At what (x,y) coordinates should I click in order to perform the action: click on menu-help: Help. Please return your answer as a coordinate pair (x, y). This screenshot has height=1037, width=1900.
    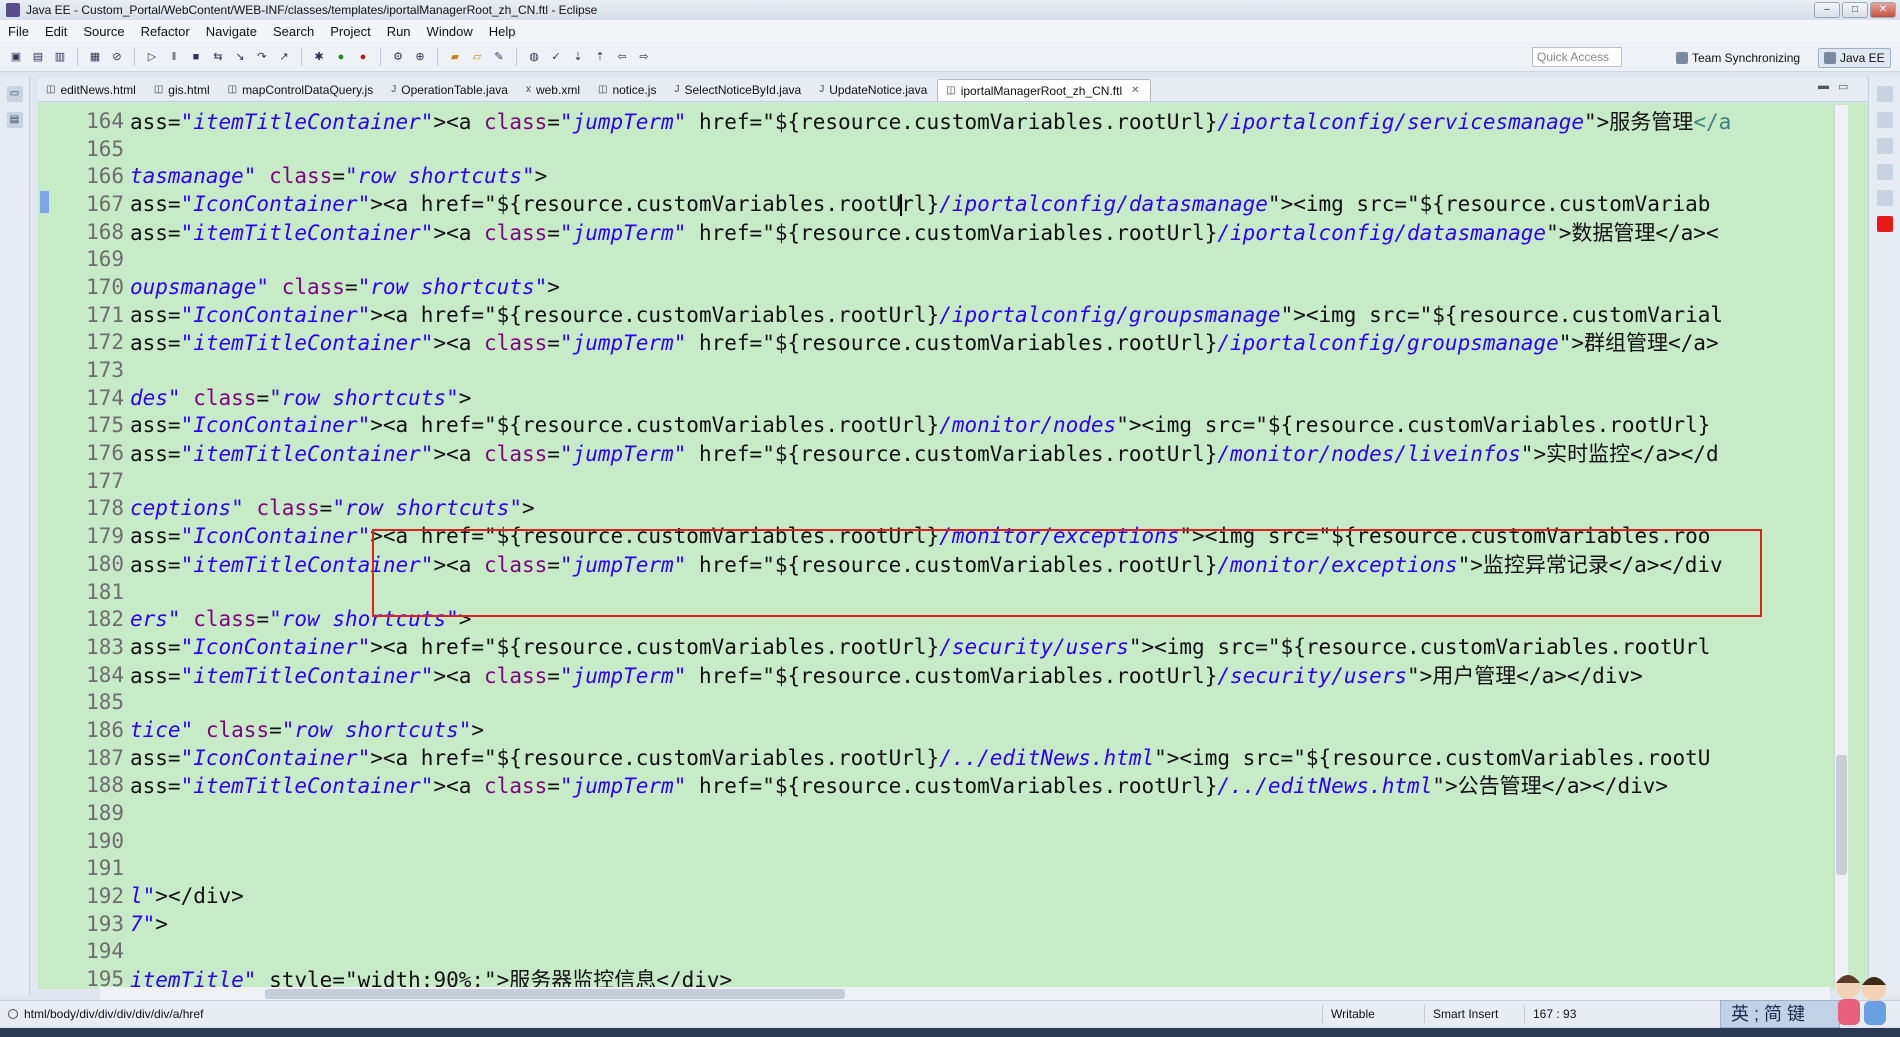
    Looking at the image, I should click on (502, 31).